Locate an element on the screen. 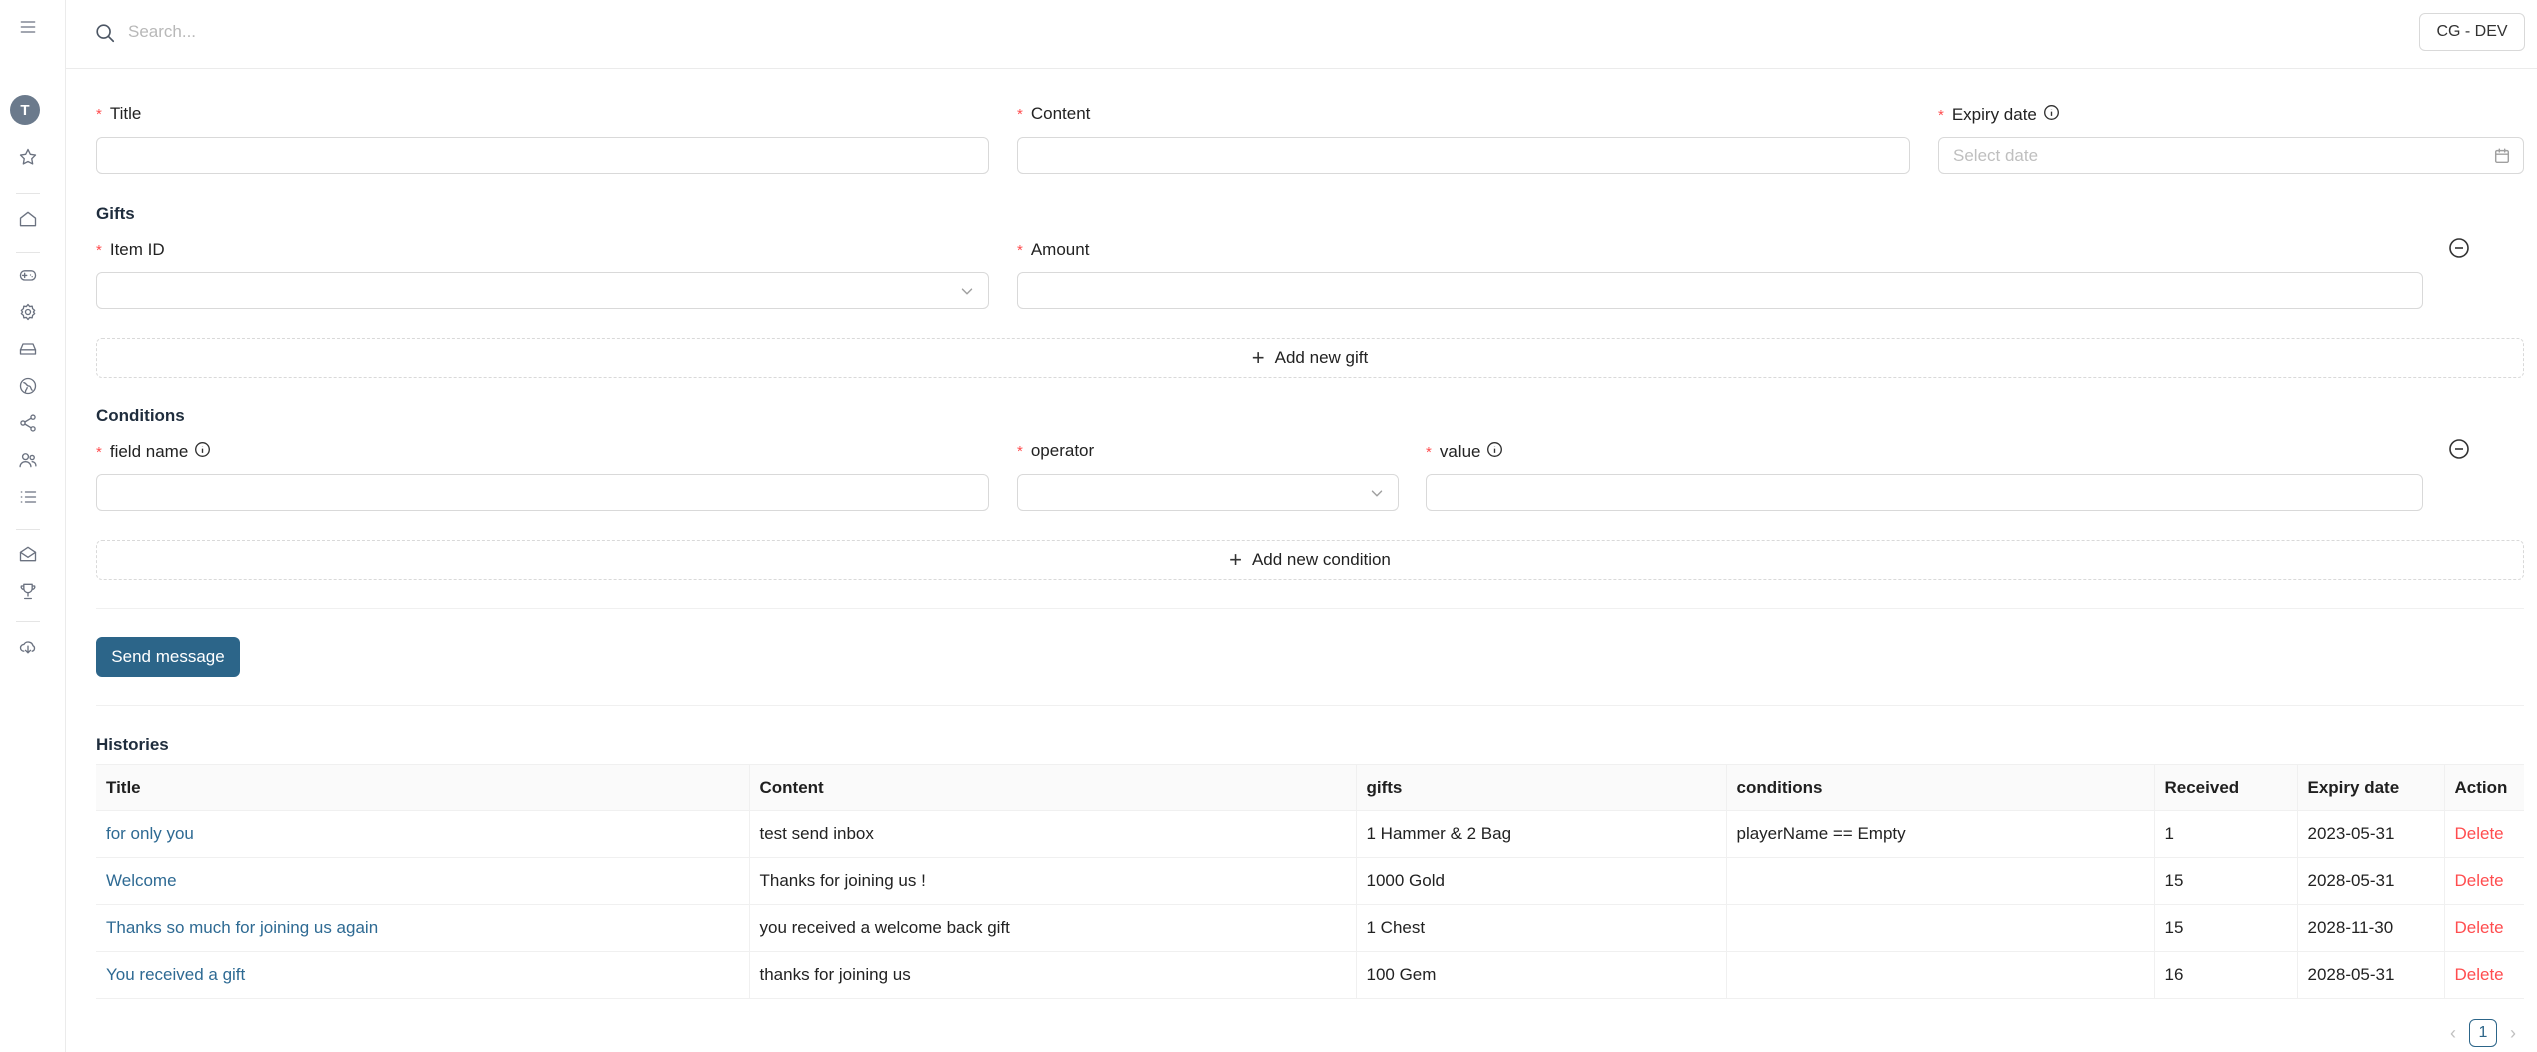  prev-page-icon: ‹ is located at coordinates (2453, 1033).